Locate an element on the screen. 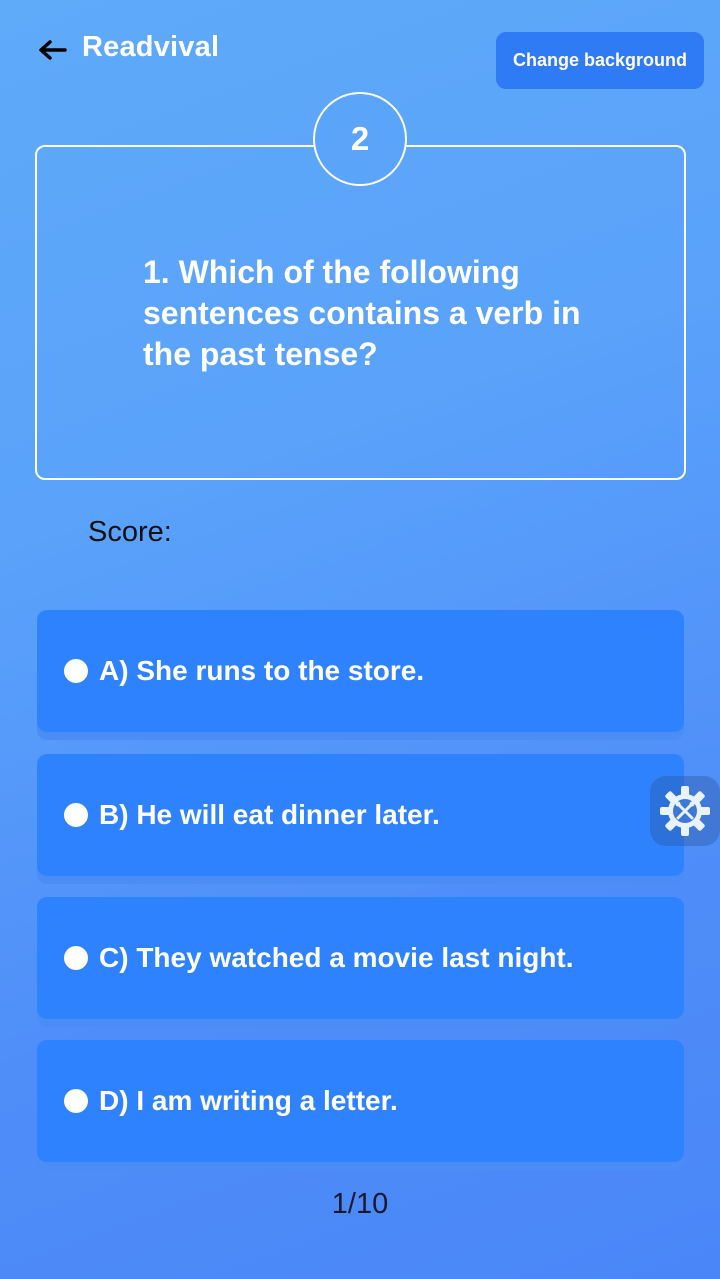 This screenshot has height=1279, width=720. answer-option-label: B) He will eat dinner later. is located at coordinates (269, 814).